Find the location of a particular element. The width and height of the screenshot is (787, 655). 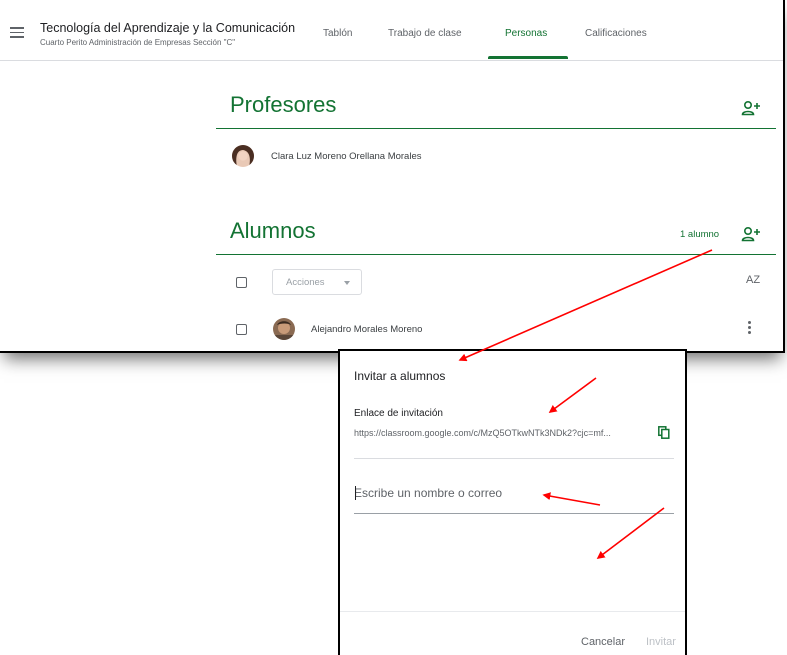

active-tab-indicator is located at coordinates (528, 57).